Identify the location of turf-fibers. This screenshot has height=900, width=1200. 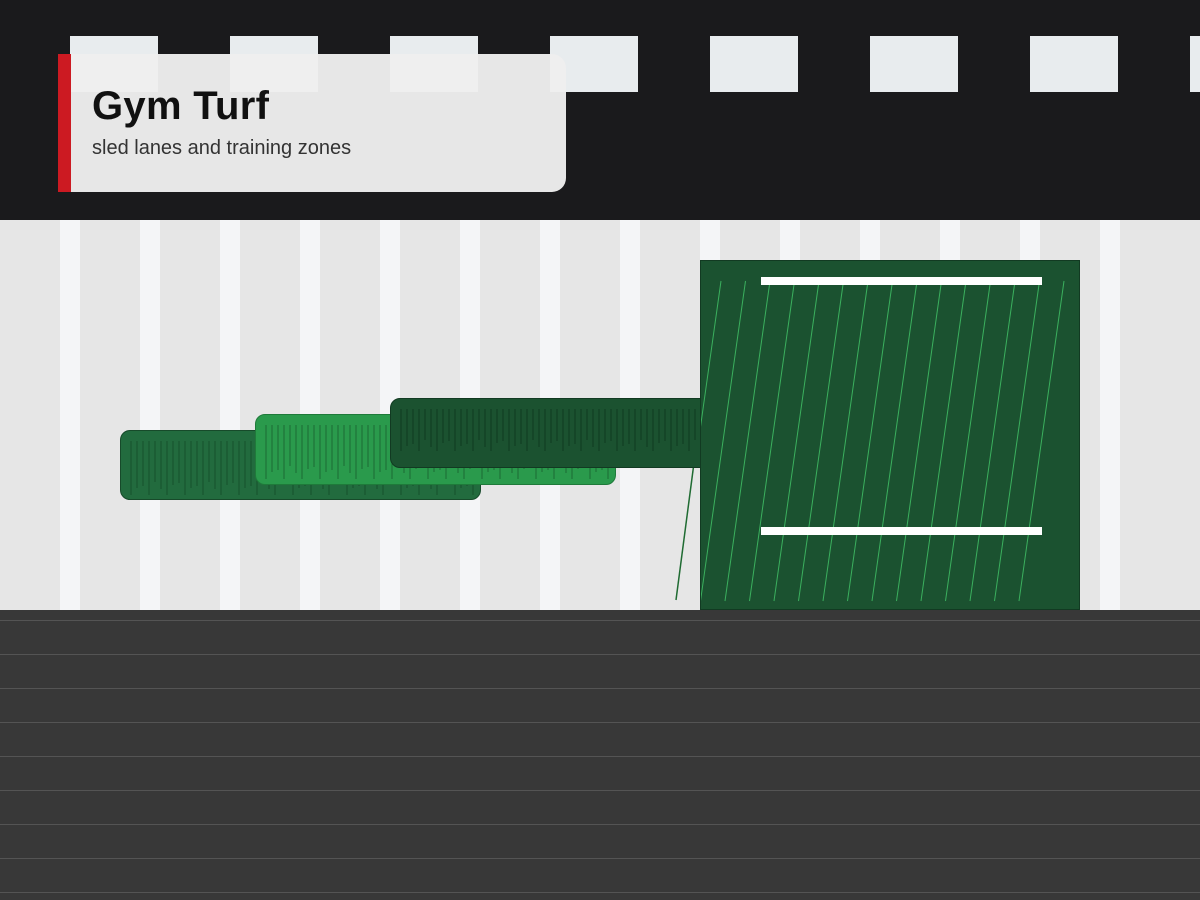
(883, 441).